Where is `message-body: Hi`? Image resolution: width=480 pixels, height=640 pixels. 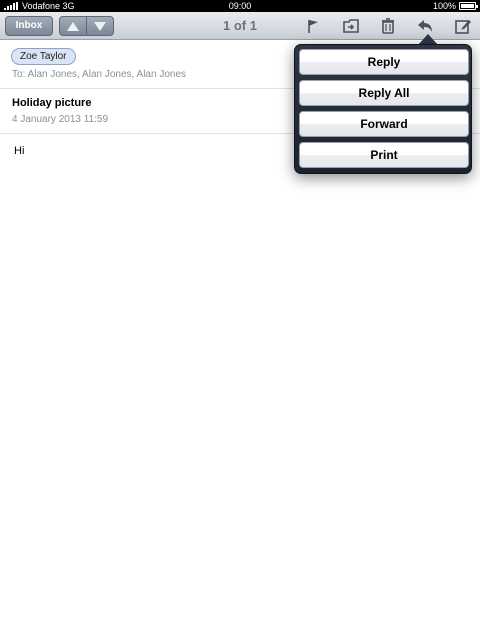 message-body: Hi is located at coordinates (19, 151).